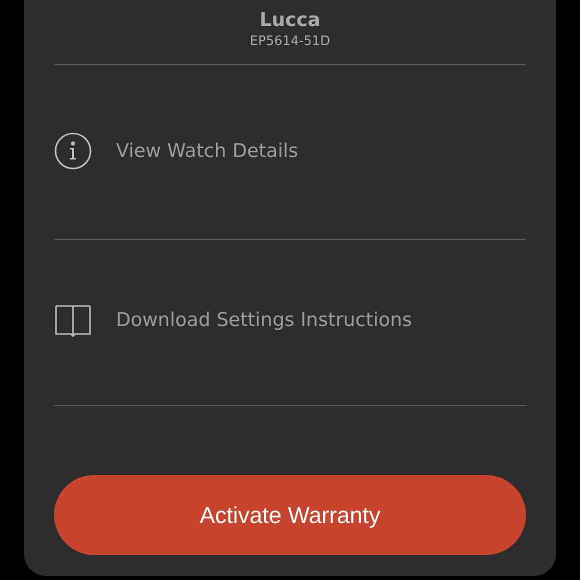  What do you see at coordinates (73, 320) in the screenshot?
I see `book-icon` at bounding box center [73, 320].